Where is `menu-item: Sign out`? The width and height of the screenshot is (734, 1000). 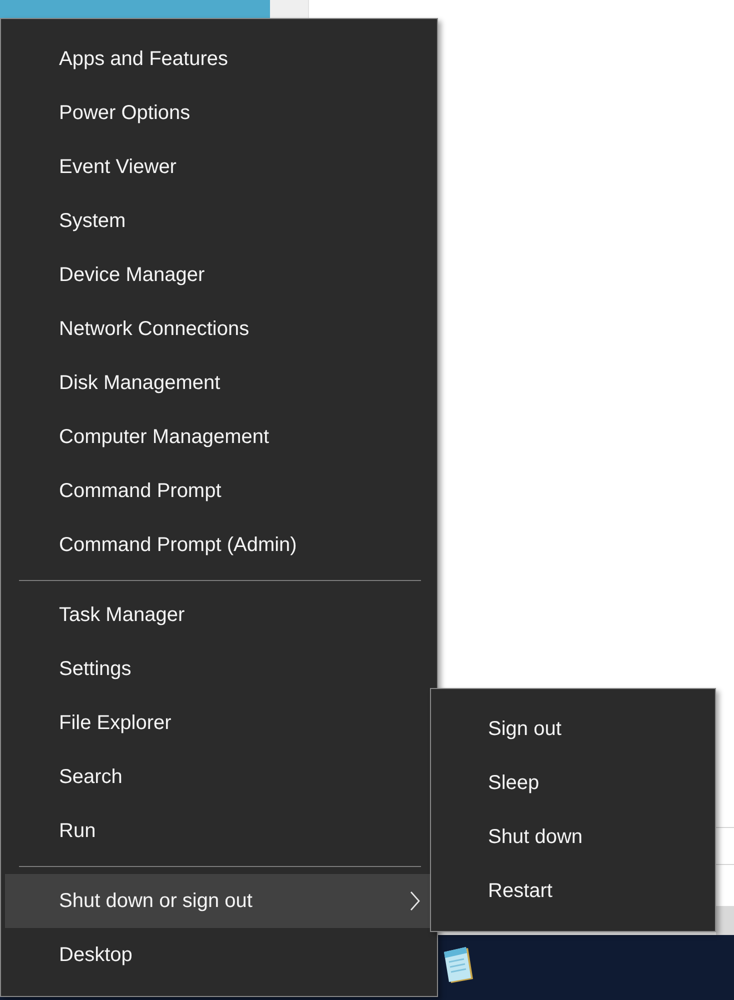
menu-item: Sign out is located at coordinates (573, 729).